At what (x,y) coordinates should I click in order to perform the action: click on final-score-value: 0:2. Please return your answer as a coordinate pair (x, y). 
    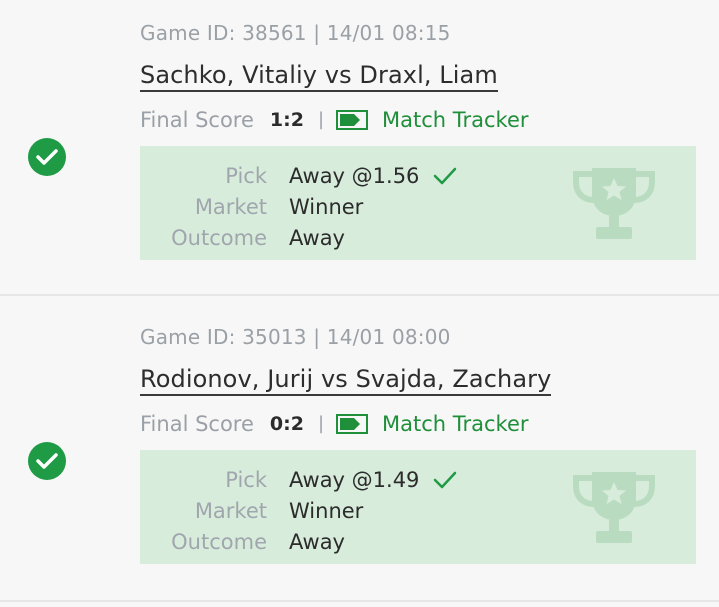
    Looking at the image, I should click on (286, 424).